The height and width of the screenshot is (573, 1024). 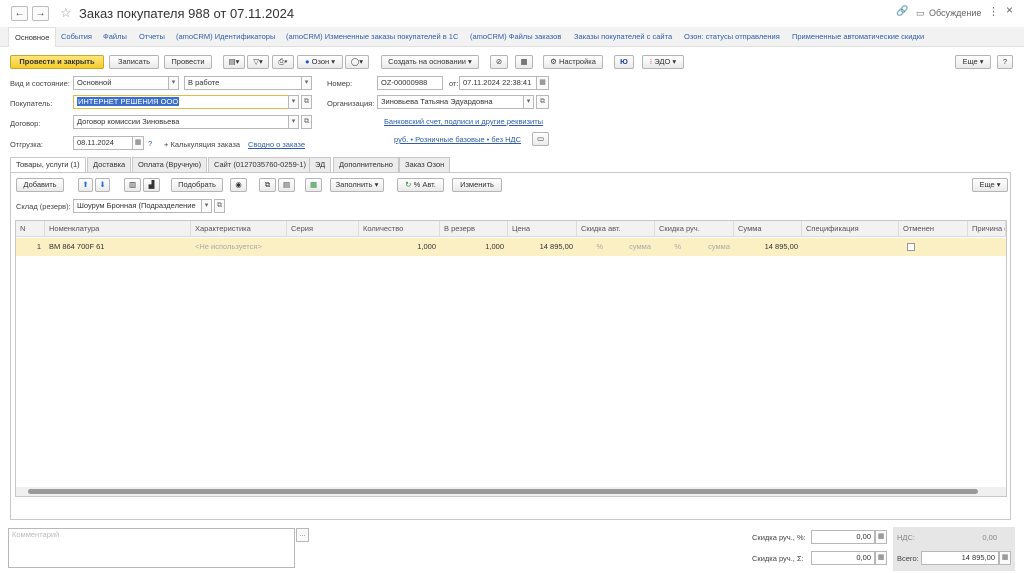 What do you see at coordinates (933, 229) in the screenshot?
I see `column-header-cancelled: Отменен` at bounding box center [933, 229].